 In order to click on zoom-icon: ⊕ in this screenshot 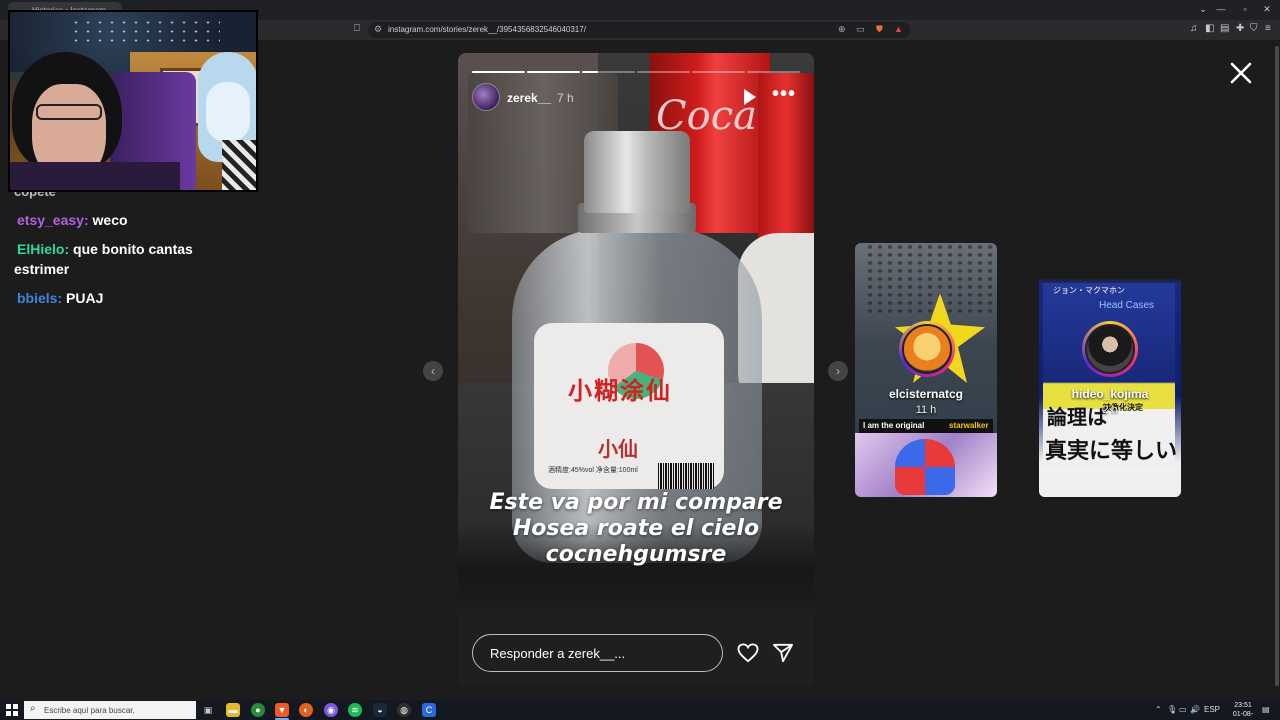, I will do `click(842, 29)`.